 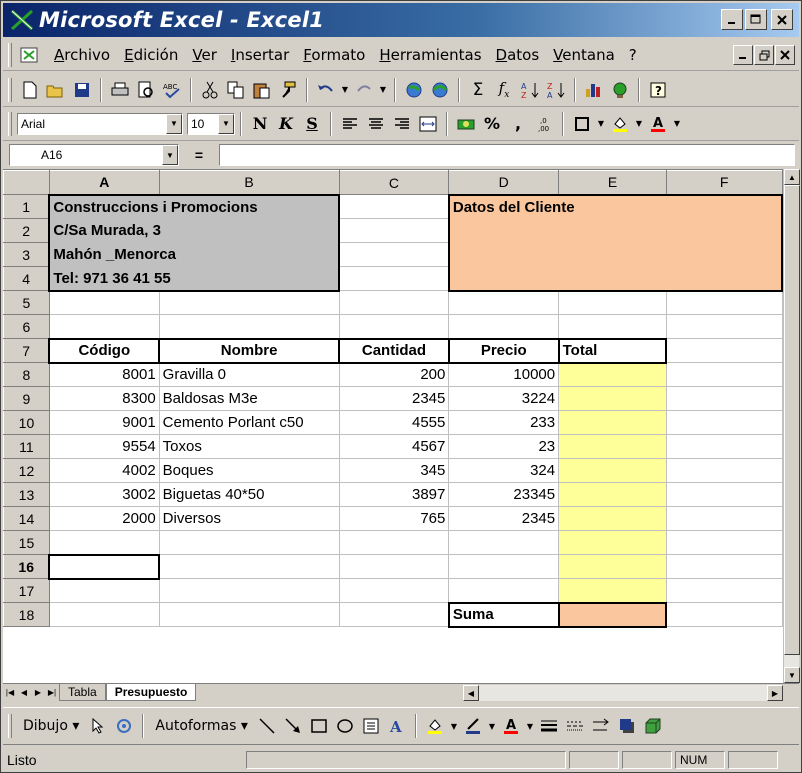 What do you see at coordinates (627, 726) in the screenshot?
I see `shadow-icon` at bounding box center [627, 726].